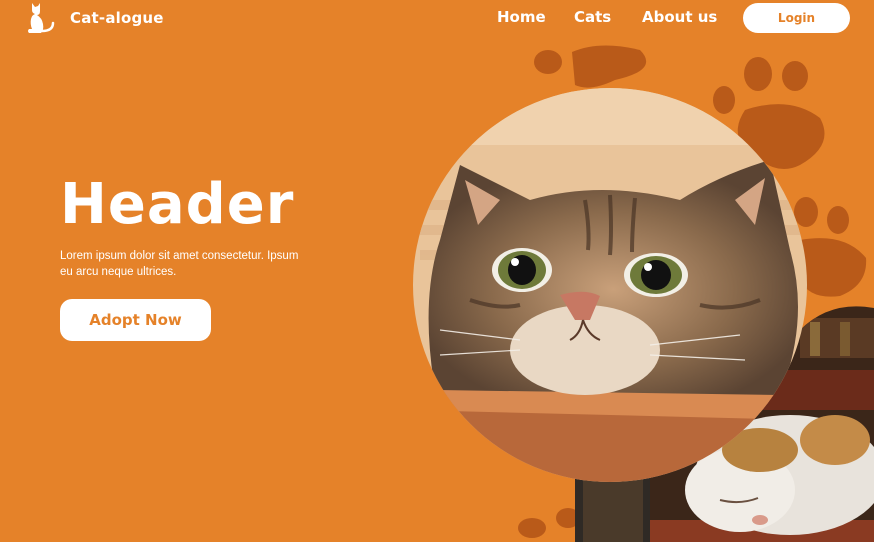 The height and width of the screenshot is (542, 874). What do you see at coordinates (592, 17) in the screenshot?
I see `nav-link-cats: Cats` at bounding box center [592, 17].